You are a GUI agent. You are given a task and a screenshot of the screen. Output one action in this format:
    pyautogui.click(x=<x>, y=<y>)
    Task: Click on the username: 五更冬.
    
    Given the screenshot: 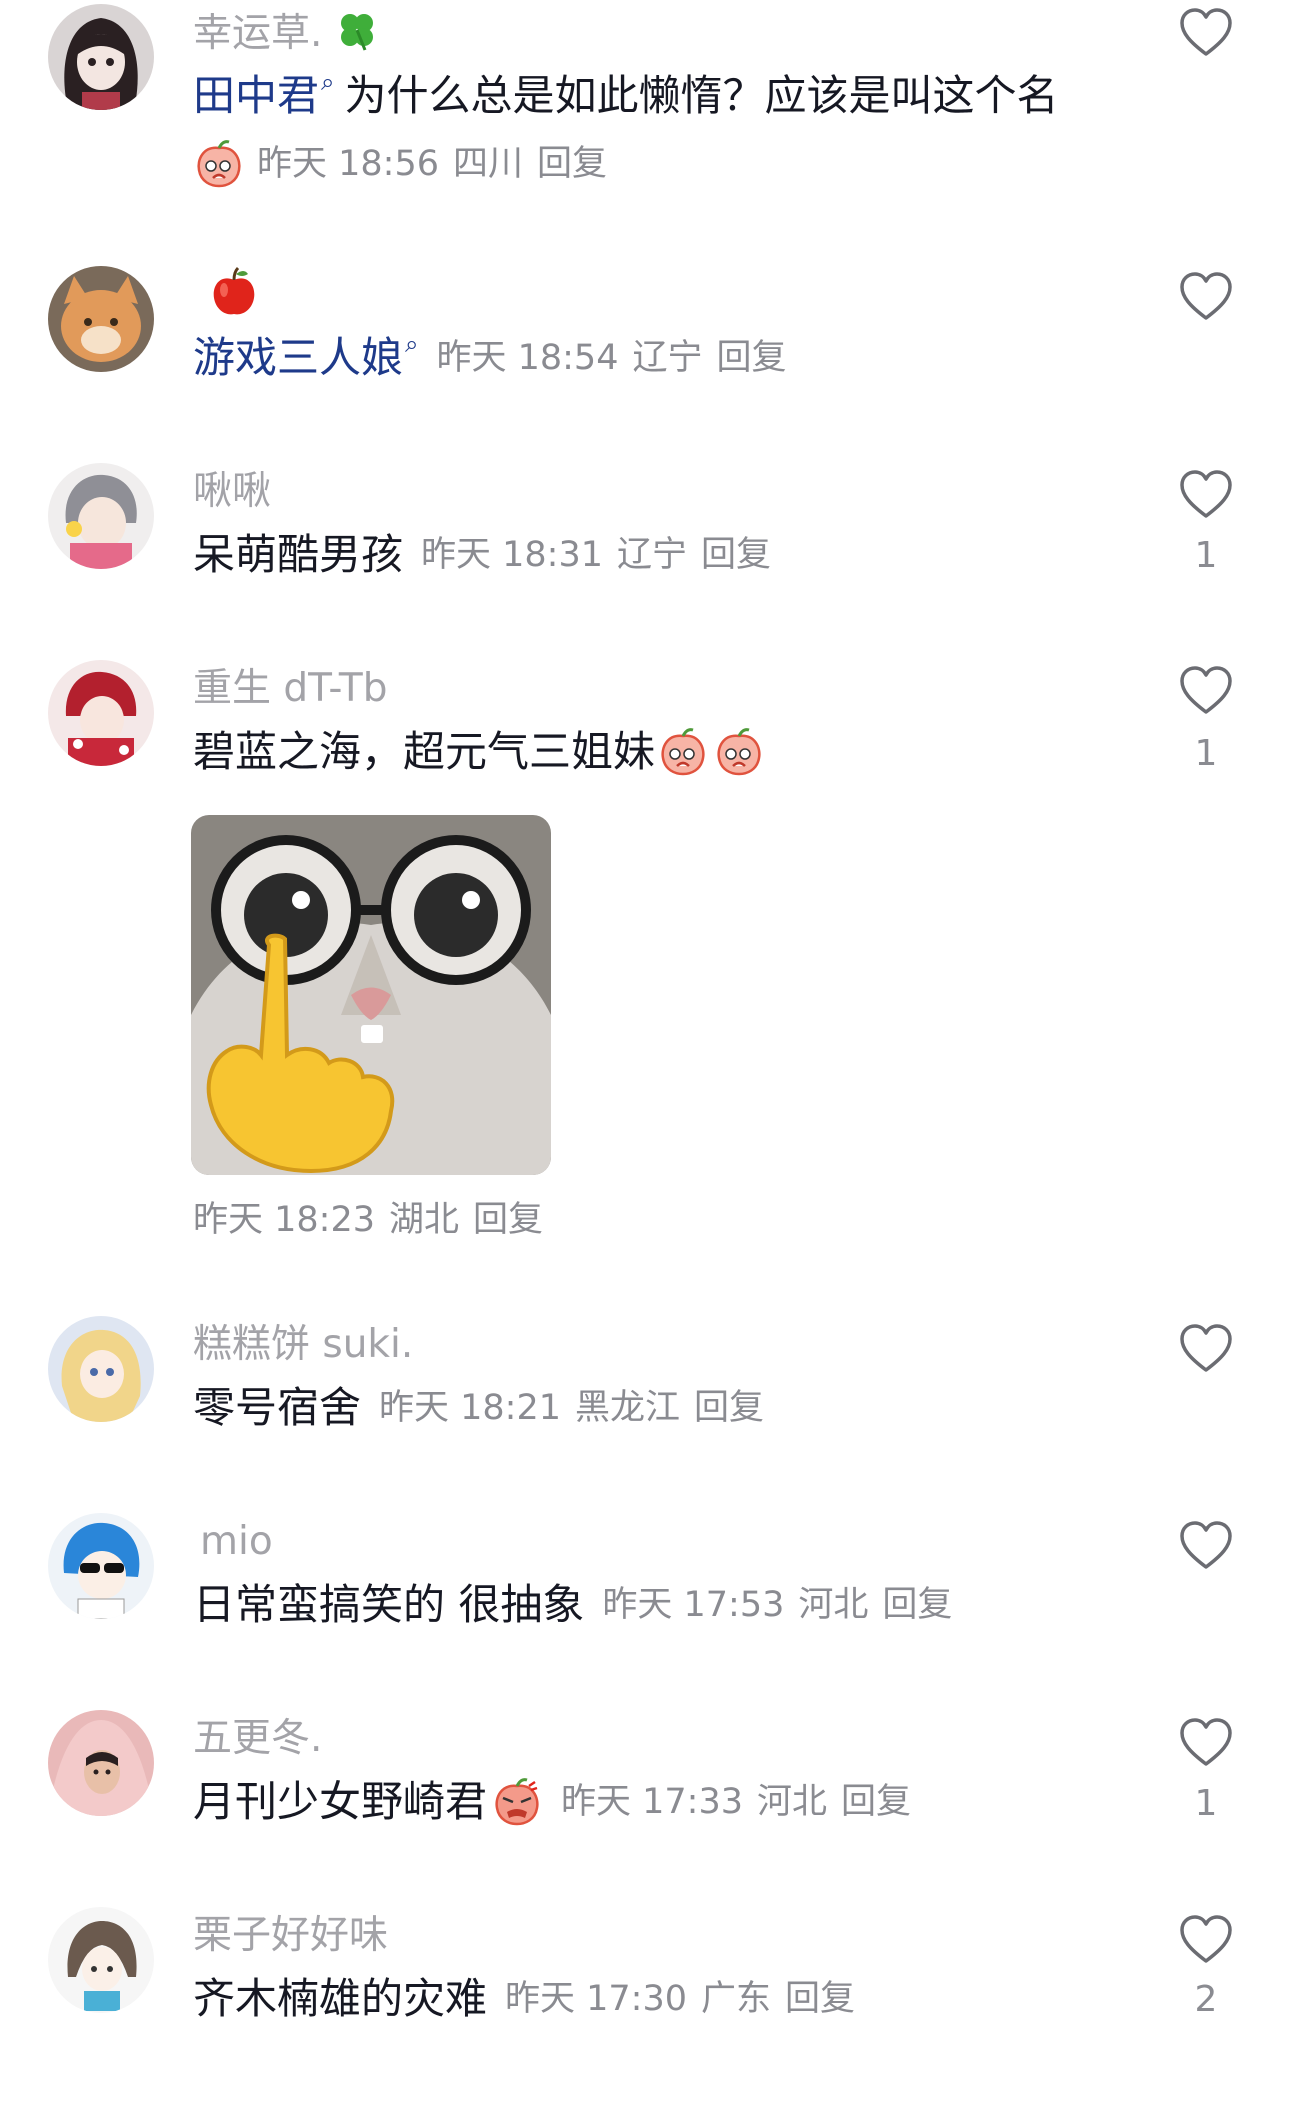 What is the action you would take?
    pyautogui.click(x=257, y=1739)
    